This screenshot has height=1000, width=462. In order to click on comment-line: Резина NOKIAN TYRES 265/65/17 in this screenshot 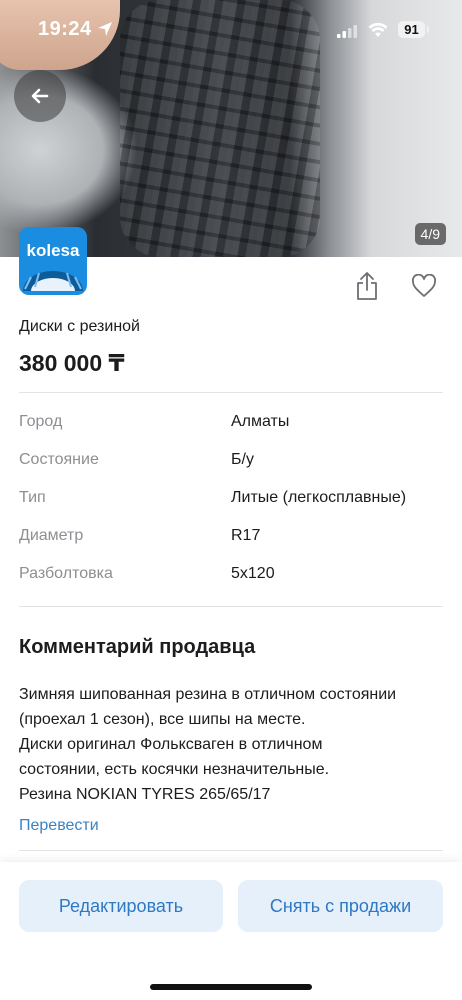, I will do `click(145, 794)`.